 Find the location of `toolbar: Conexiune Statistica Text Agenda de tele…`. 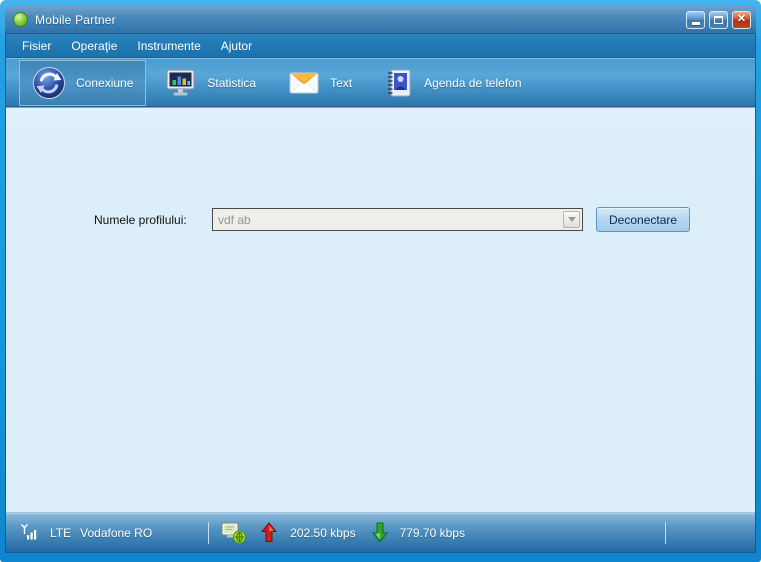

toolbar: Conexiune Statistica Text Agenda de tele… is located at coordinates (380, 83).